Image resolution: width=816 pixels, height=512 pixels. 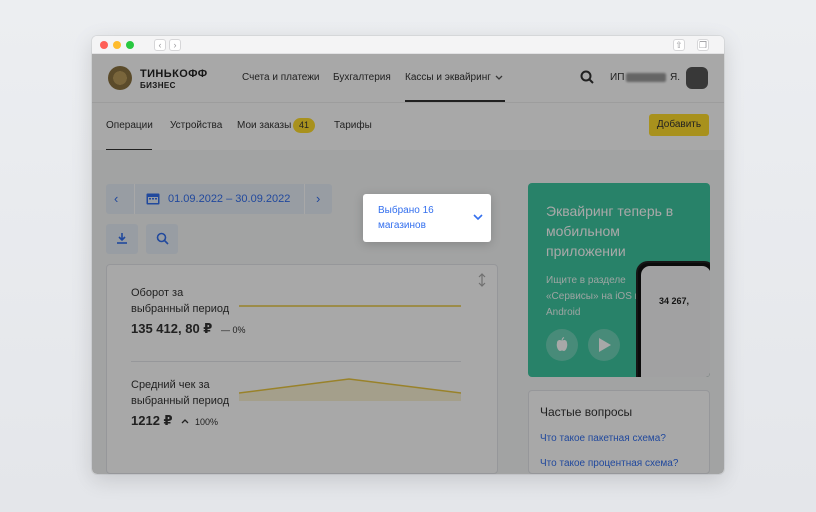 What do you see at coordinates (175, 45) in the screenshot?
I see `browser-forward-button: ›` at bounding box center [175, 45].